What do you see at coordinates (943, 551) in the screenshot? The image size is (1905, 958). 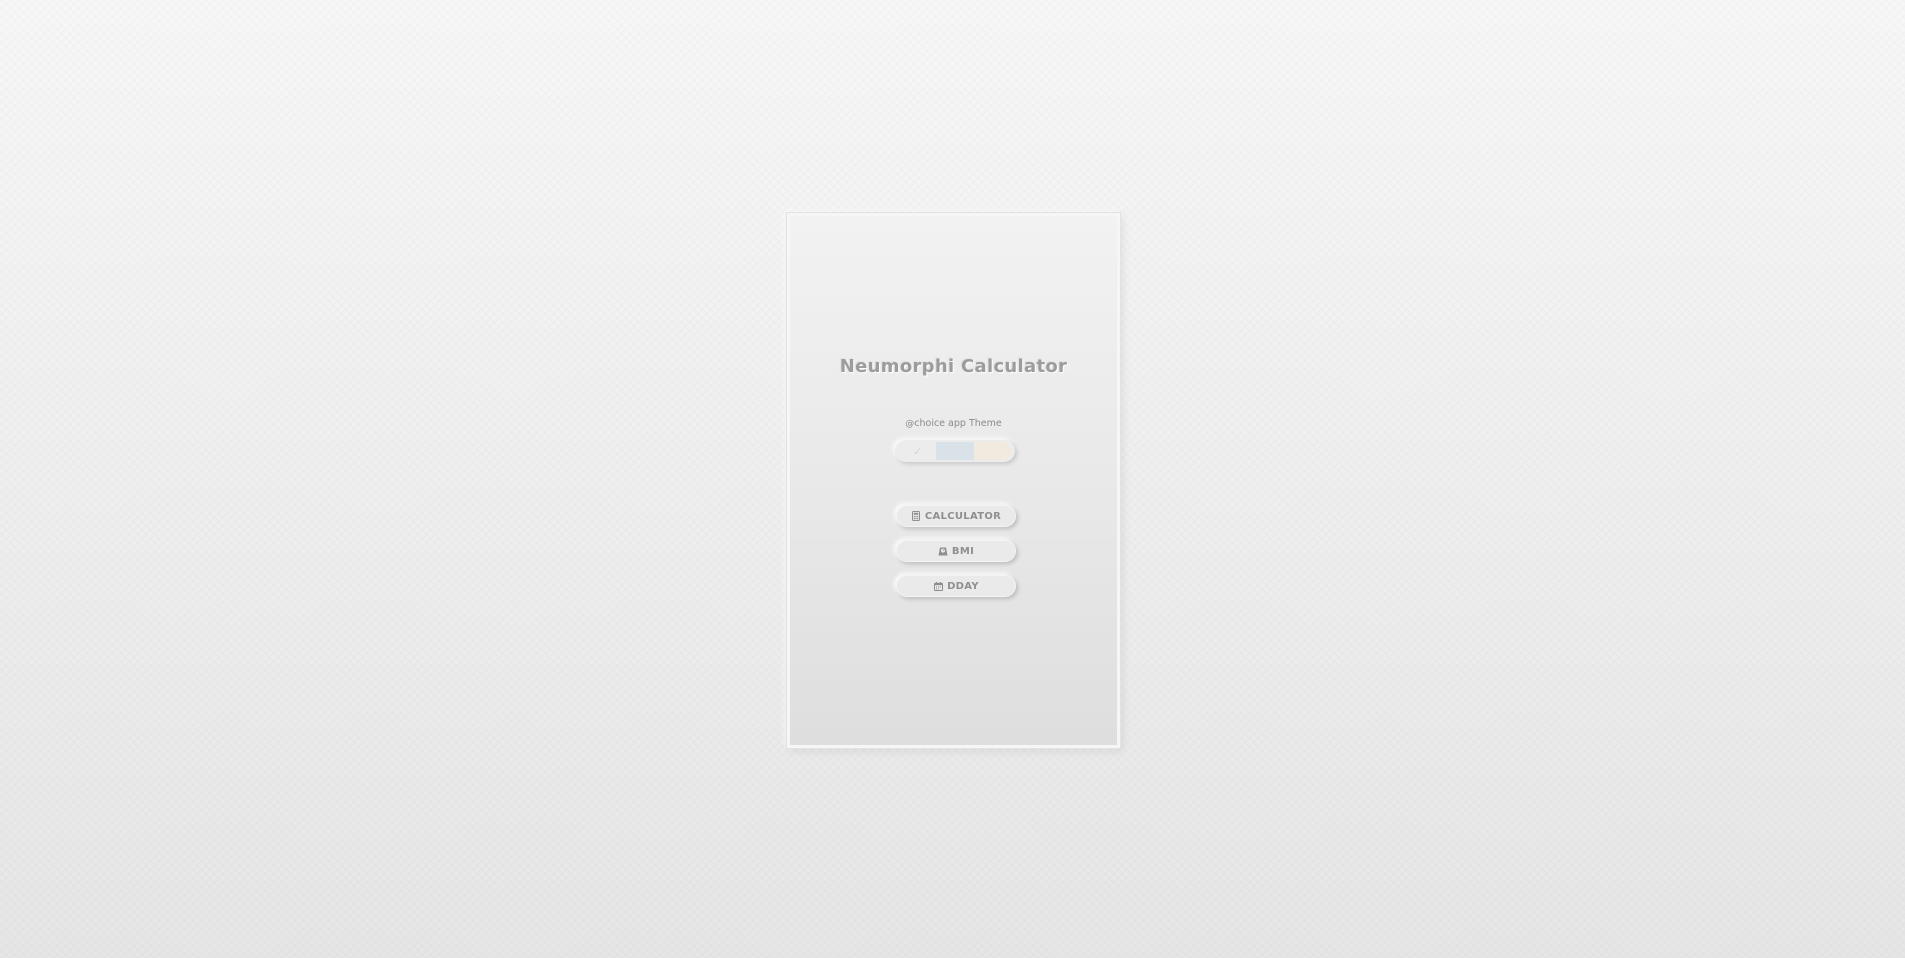 I see `scale-icon` at bounding box center [943, 551].